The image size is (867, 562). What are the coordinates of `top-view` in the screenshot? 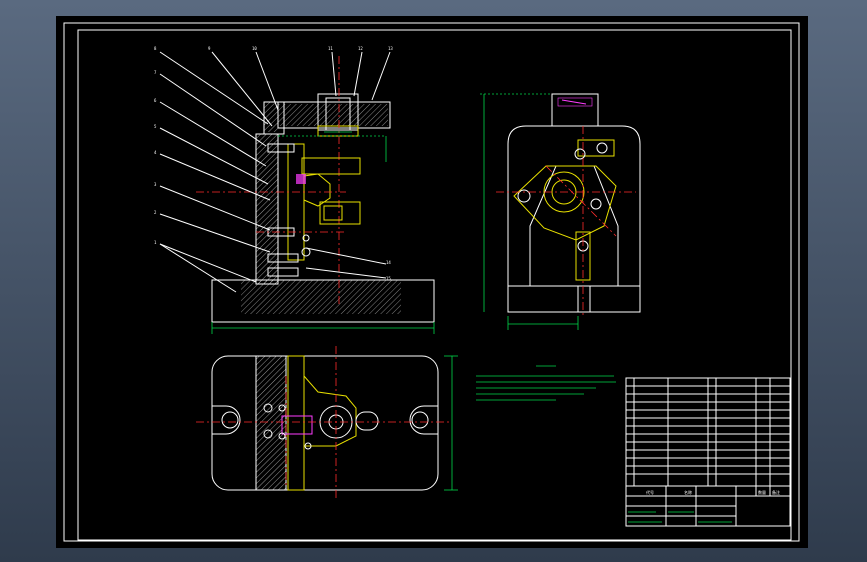 It's located at (327, 423).